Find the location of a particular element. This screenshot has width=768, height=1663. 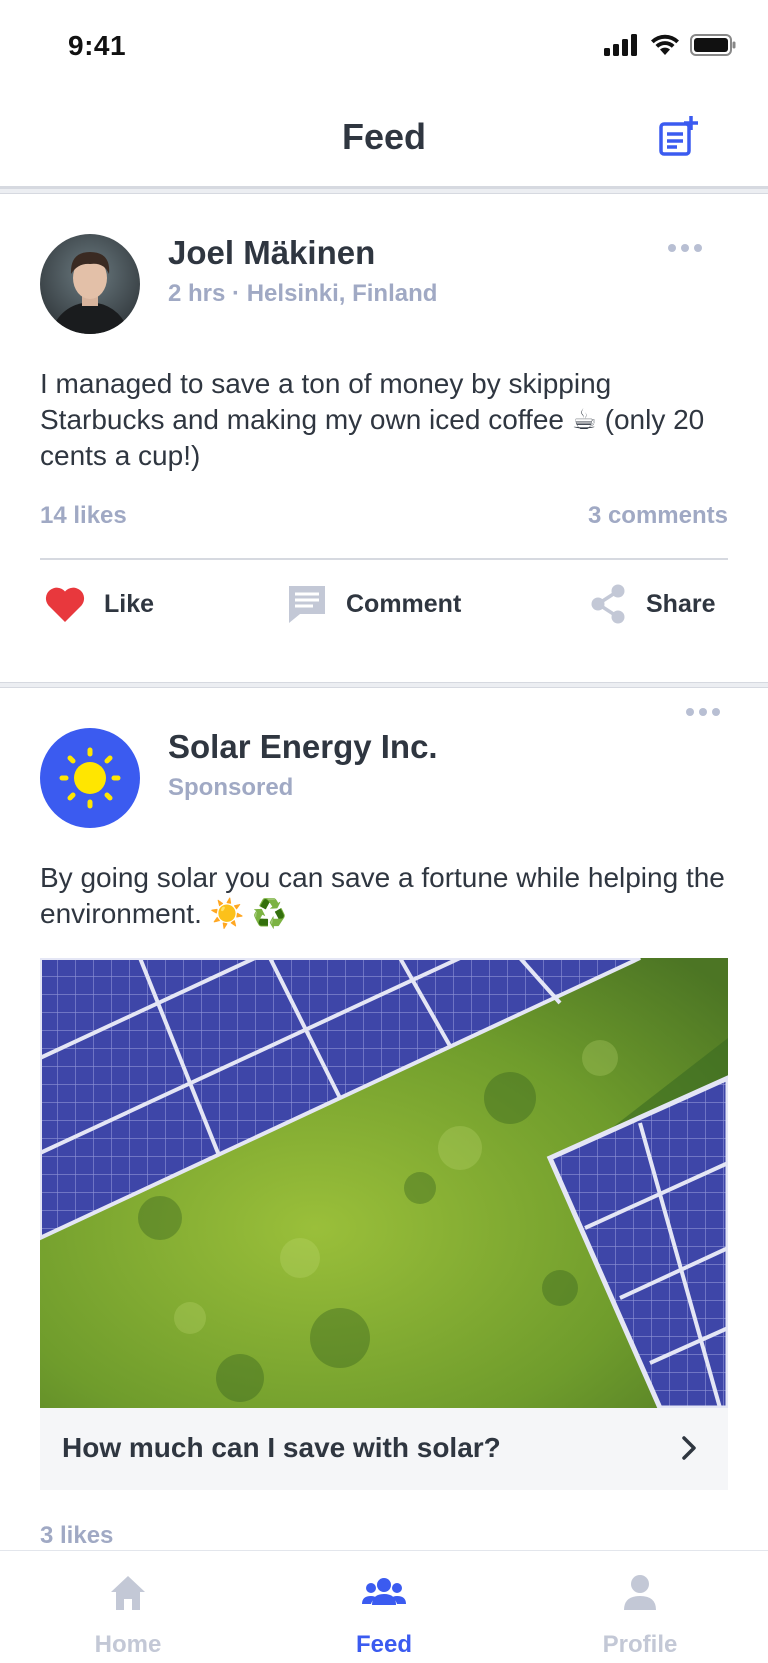

tab-home: Home is located at coordinates (128, 1607).